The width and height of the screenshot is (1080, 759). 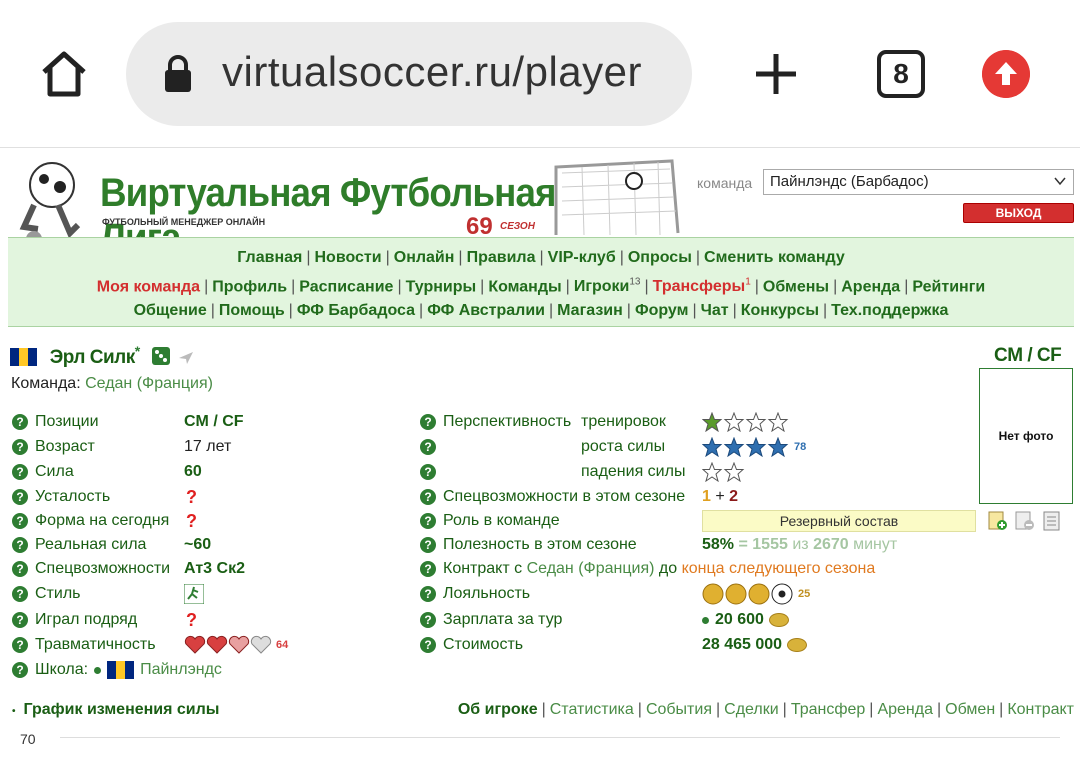 I want to click on stat-row: ? Форма на сегодня?, so click(x=104, y=521).